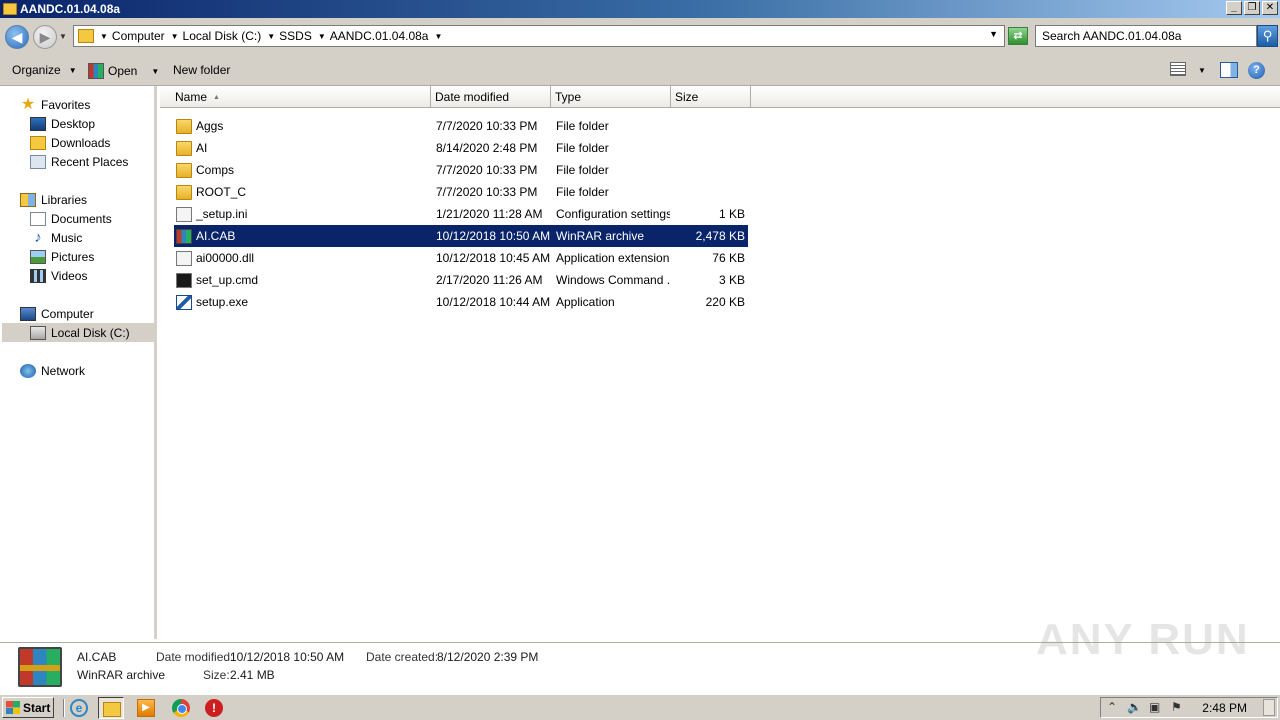 The width and height of the screenshot is (1280, 720). Describe the element at coordinates (57, 313) in the screenshot. I see `nav-computer: Computer` at that location.